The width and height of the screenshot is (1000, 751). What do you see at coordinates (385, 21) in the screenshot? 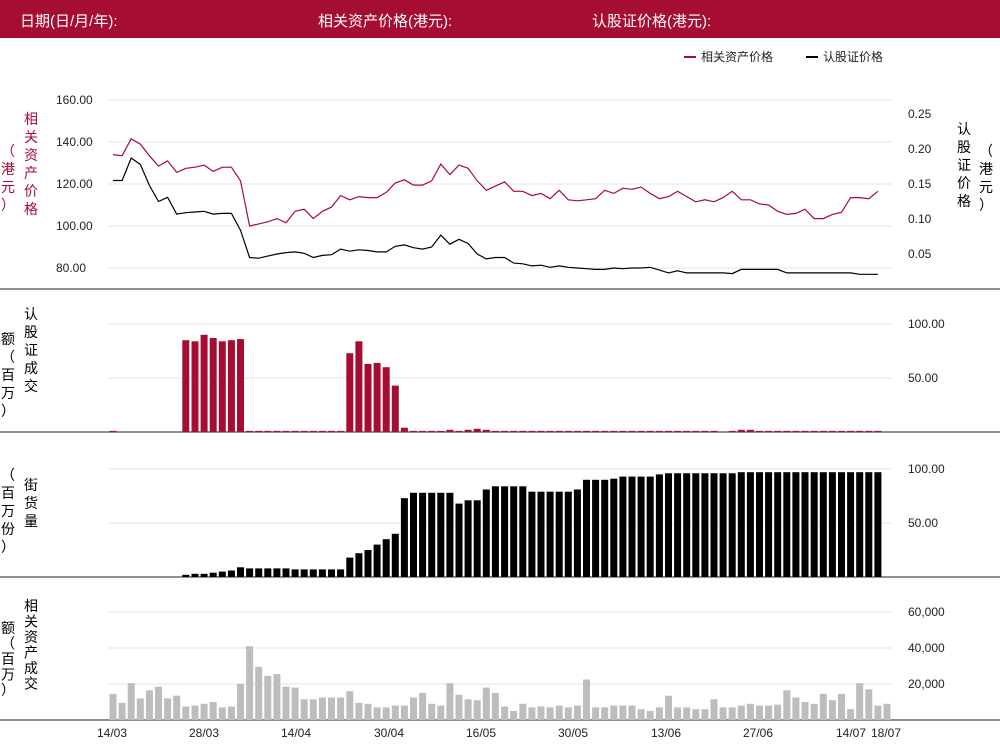
I see `asset-price-label: 相关资产价格(港元):` at bounding box center [385, 21].